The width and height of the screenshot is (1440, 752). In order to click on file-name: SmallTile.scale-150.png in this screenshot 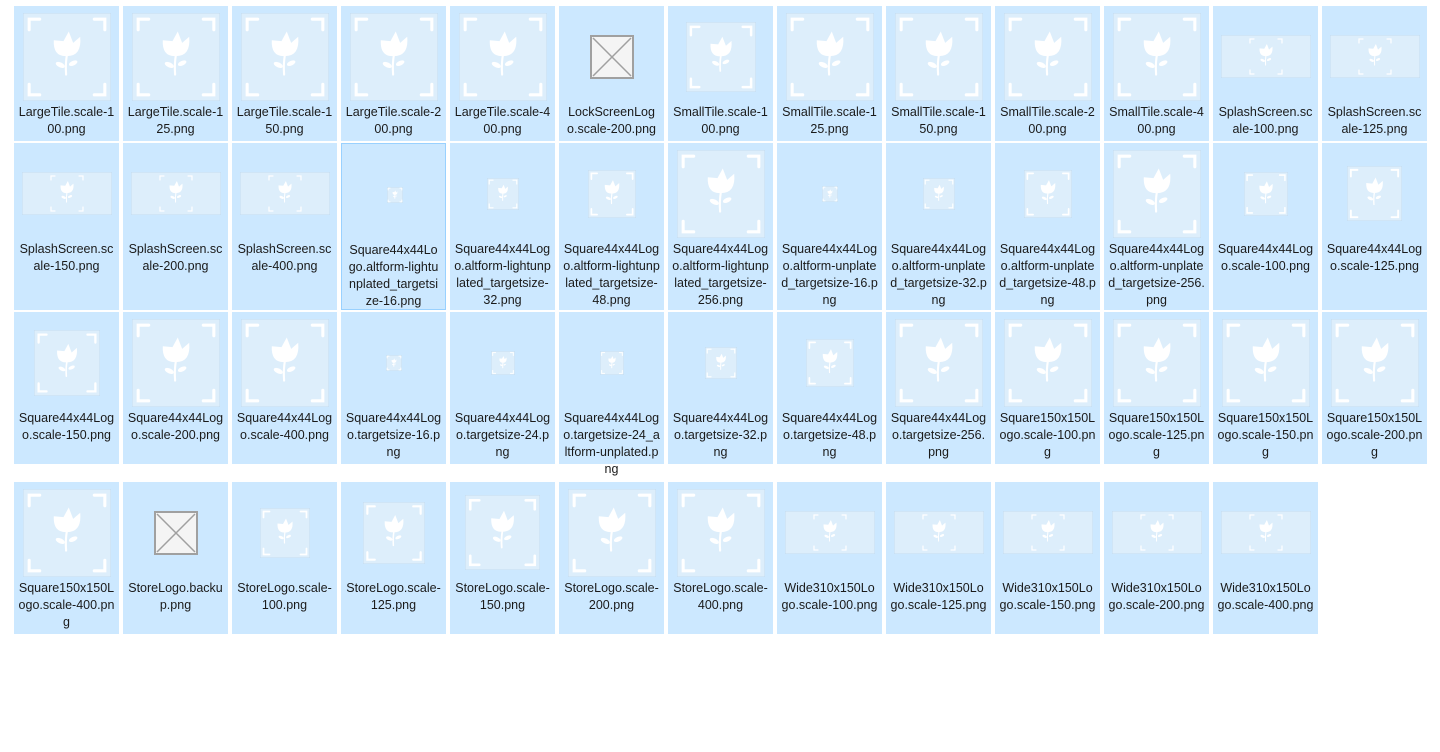, I will do `click(938, 120)`.